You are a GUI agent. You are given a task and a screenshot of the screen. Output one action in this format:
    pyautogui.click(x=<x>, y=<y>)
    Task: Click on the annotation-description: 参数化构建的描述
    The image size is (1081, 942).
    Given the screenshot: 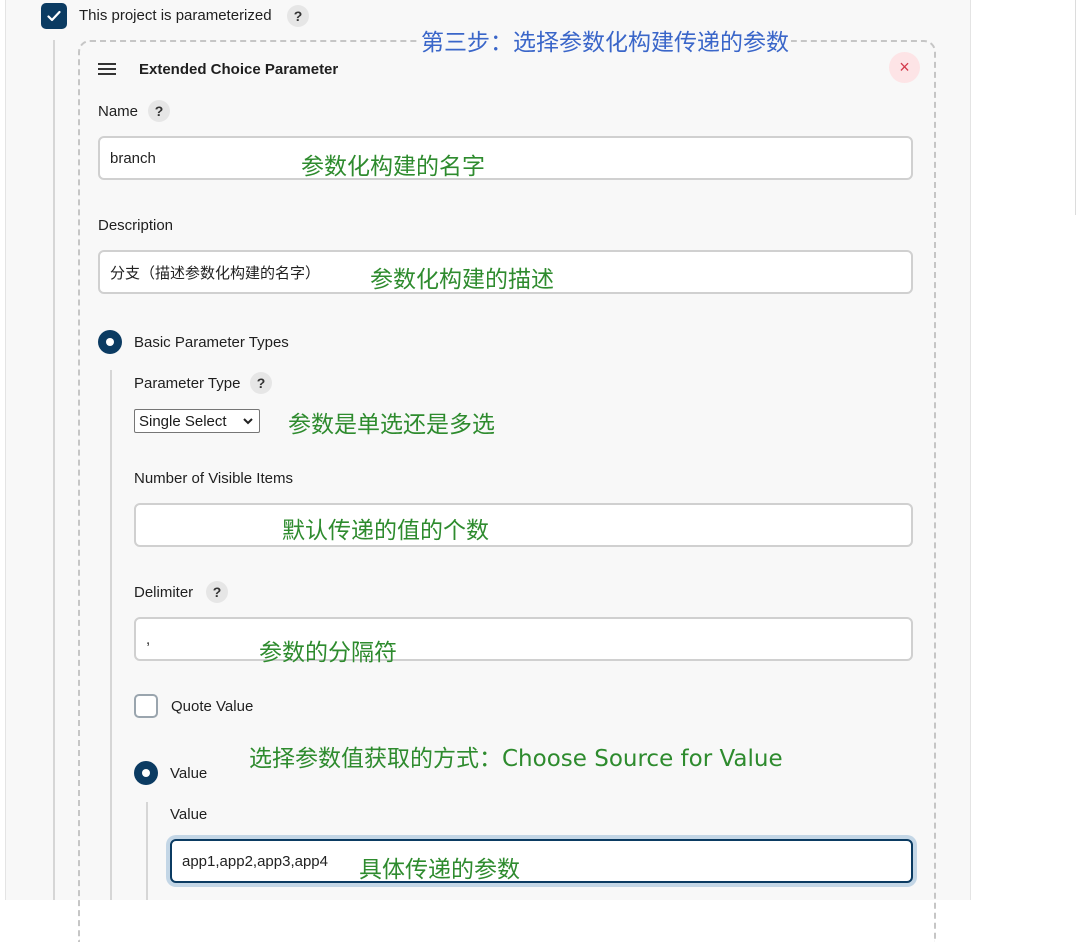 What is the action you would take?
    pyautogui.click(x=462, y=280)
    